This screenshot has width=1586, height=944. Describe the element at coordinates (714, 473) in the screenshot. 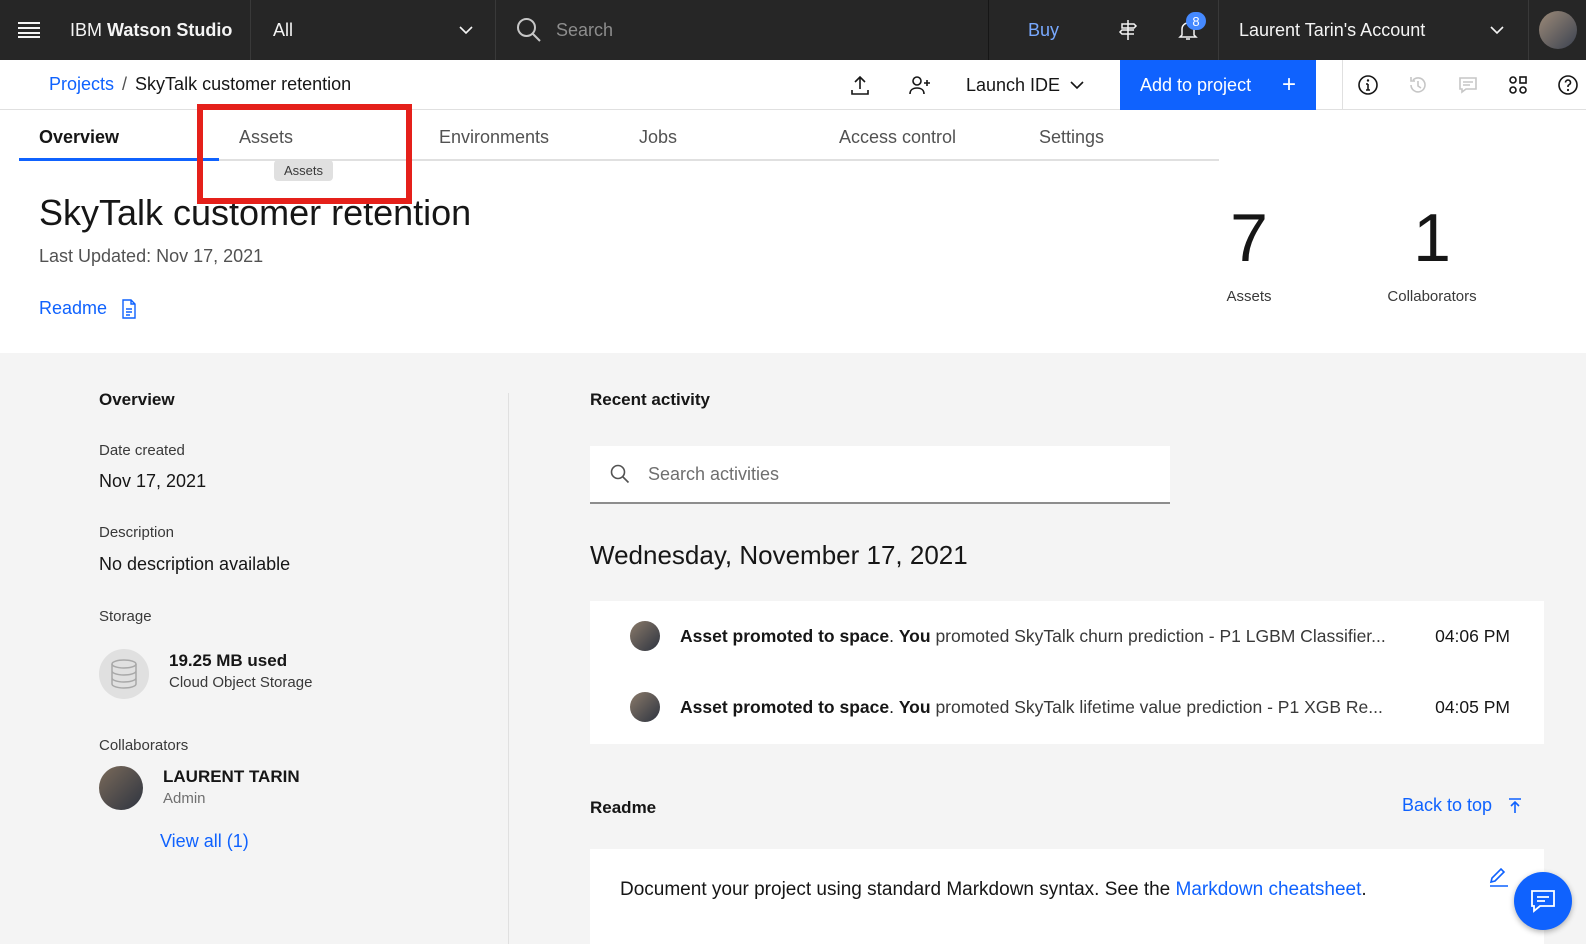

I see `activity-search-placeholder: Search activities` at that location.